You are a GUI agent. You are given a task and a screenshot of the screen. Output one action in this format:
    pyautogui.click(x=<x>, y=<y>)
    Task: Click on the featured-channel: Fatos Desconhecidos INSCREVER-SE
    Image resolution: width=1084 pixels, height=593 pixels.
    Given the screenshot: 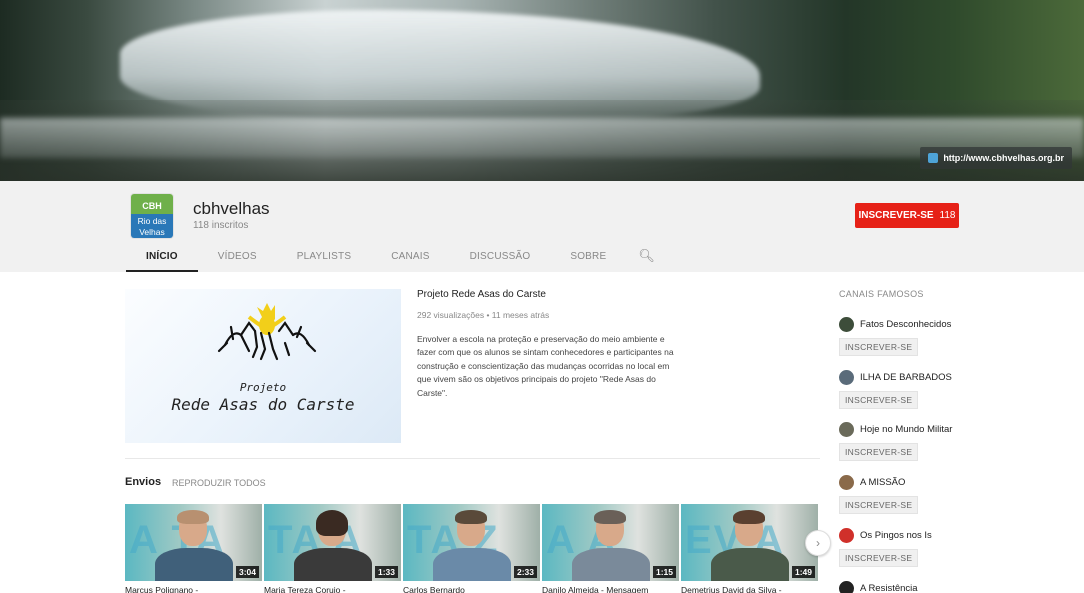 What is the action you would take?
    pyautogui.click(x=939, y=336)
    